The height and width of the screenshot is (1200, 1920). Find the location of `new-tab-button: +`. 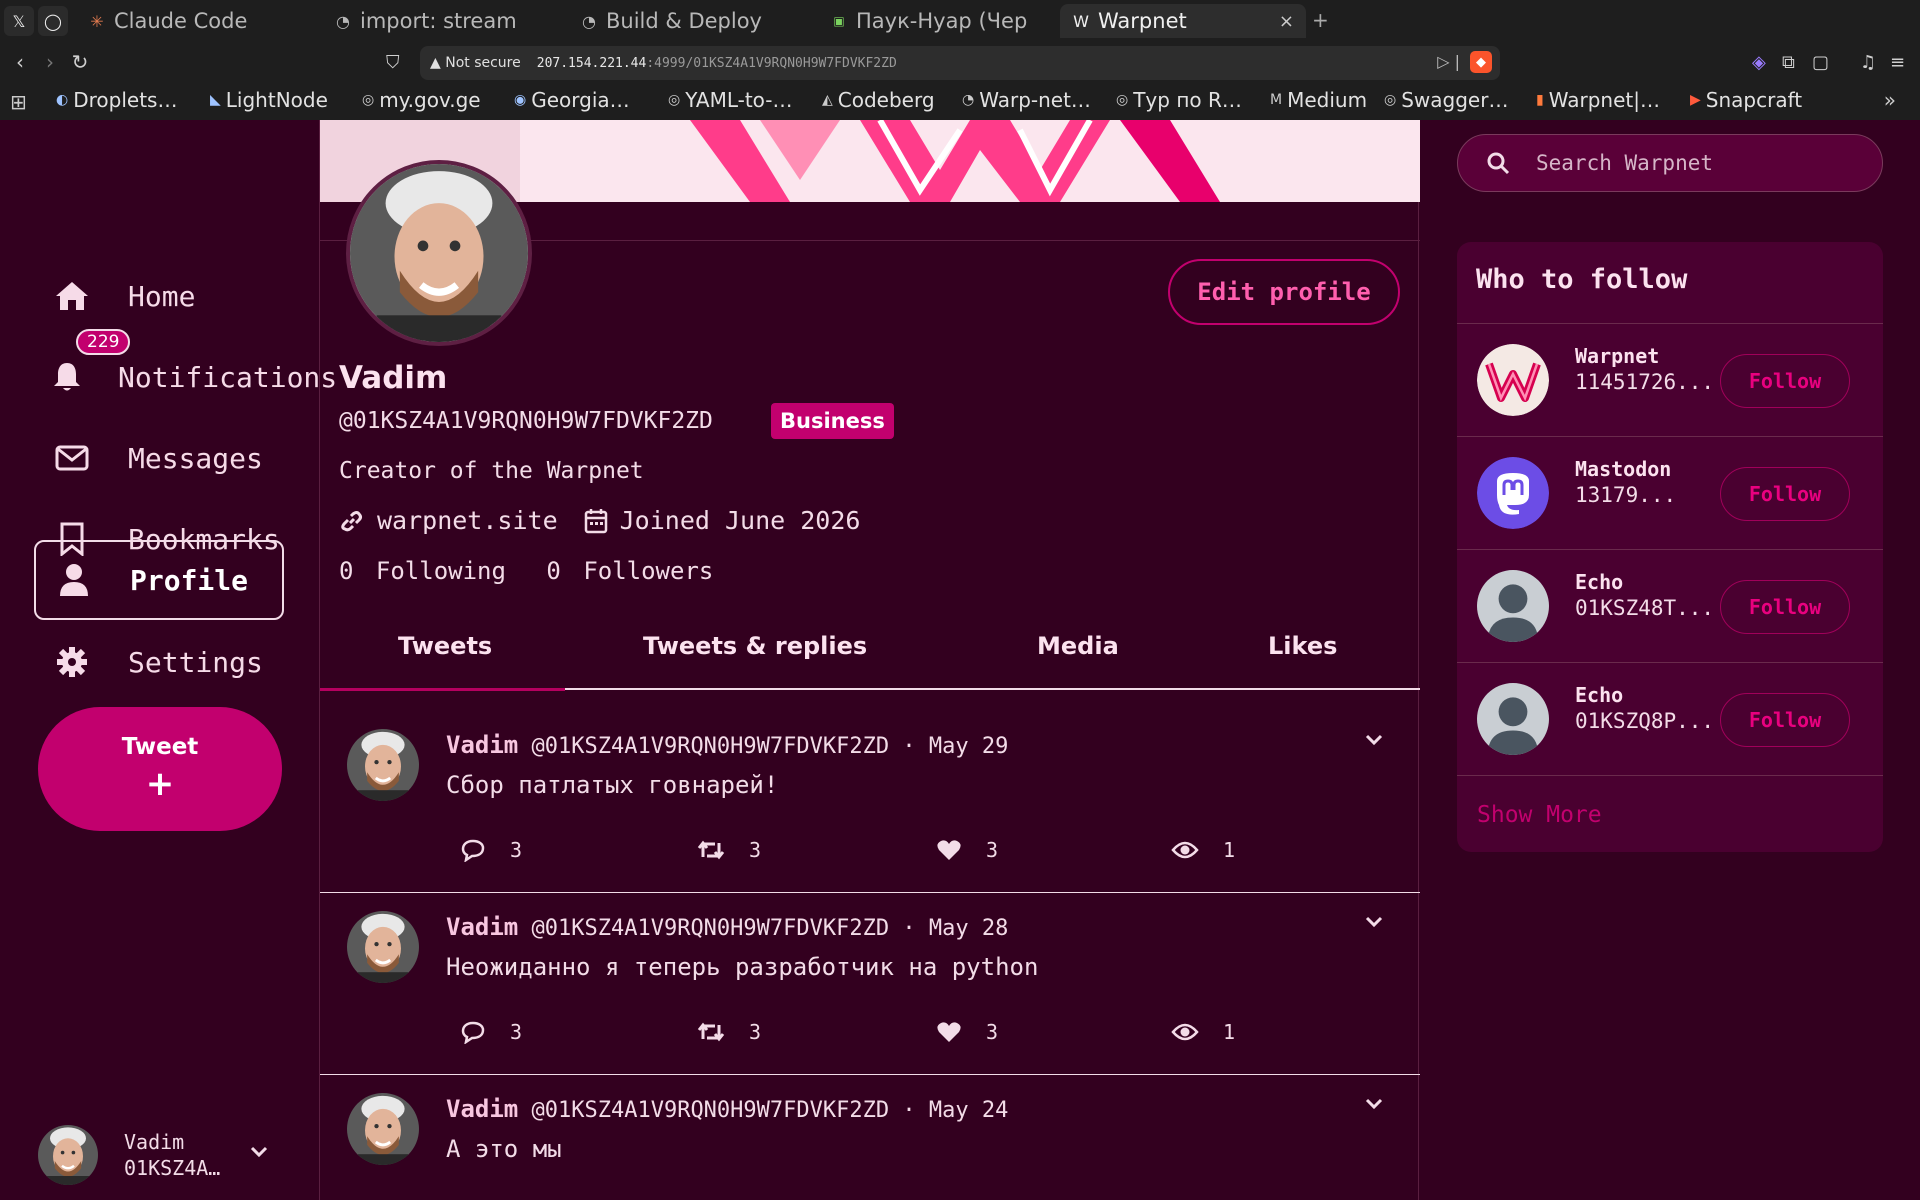

new-tab-button: + is located at coordinates (1320, 20).